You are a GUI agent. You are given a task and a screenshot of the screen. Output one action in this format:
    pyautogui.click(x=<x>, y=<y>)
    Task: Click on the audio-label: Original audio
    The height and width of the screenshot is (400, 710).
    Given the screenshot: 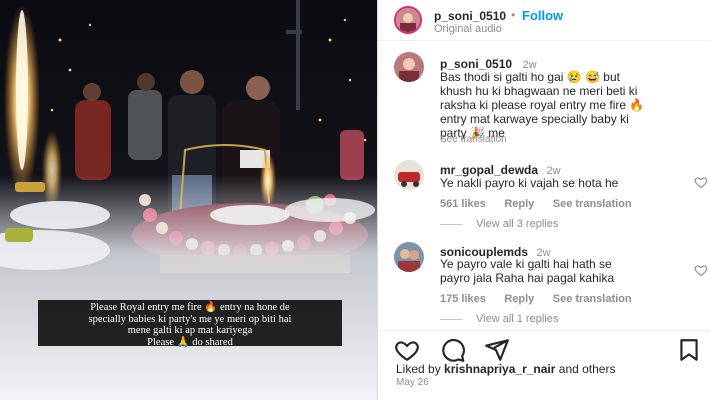 What is the action you would take?
    pyautogui.click(x=468, y=29)
    